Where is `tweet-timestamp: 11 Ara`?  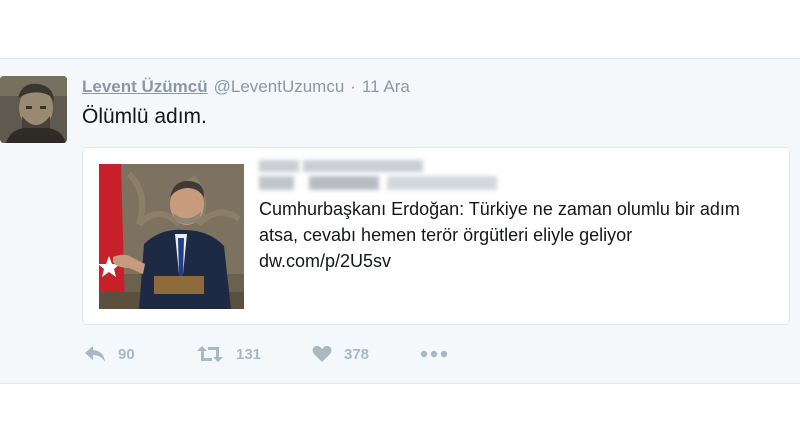 tweet-timestamp: 11 Ara is located at coordinates (386, 86).